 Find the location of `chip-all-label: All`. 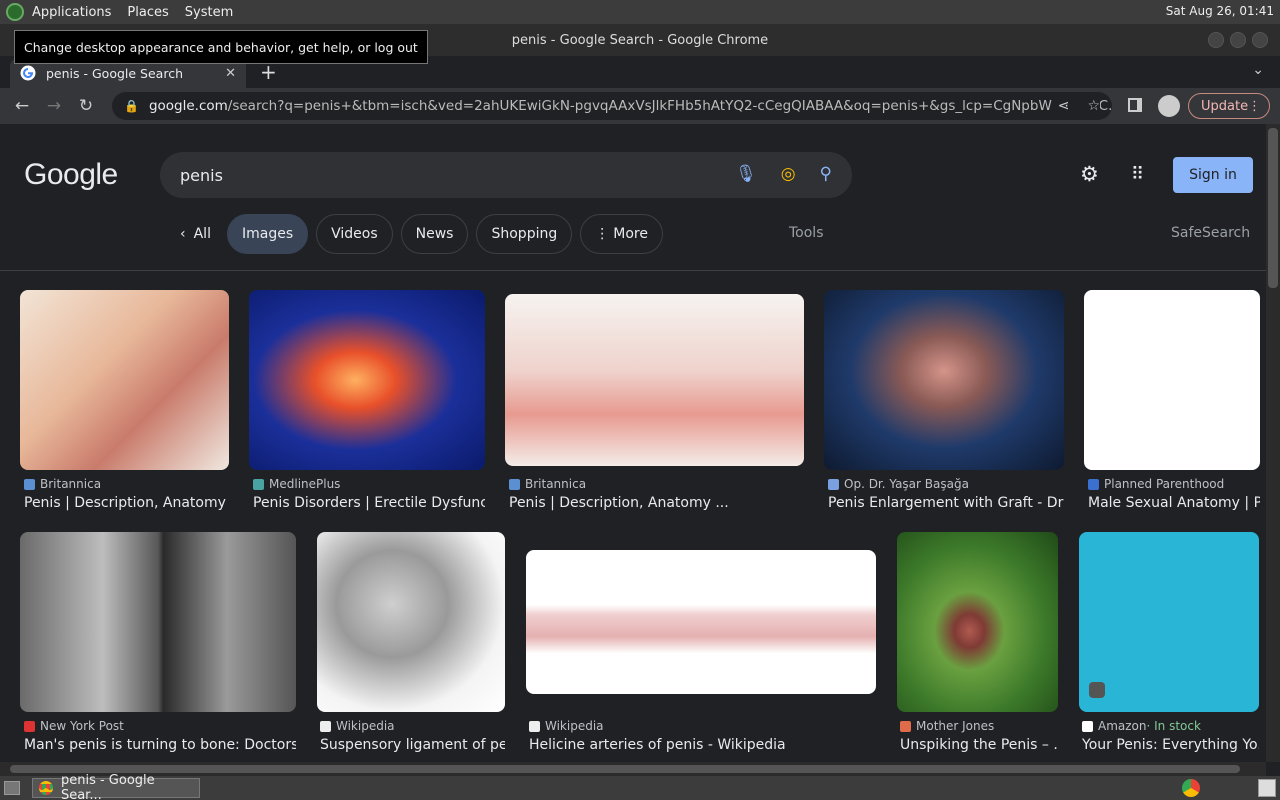

chip-all-label: All is located at coordinates (202, 234).